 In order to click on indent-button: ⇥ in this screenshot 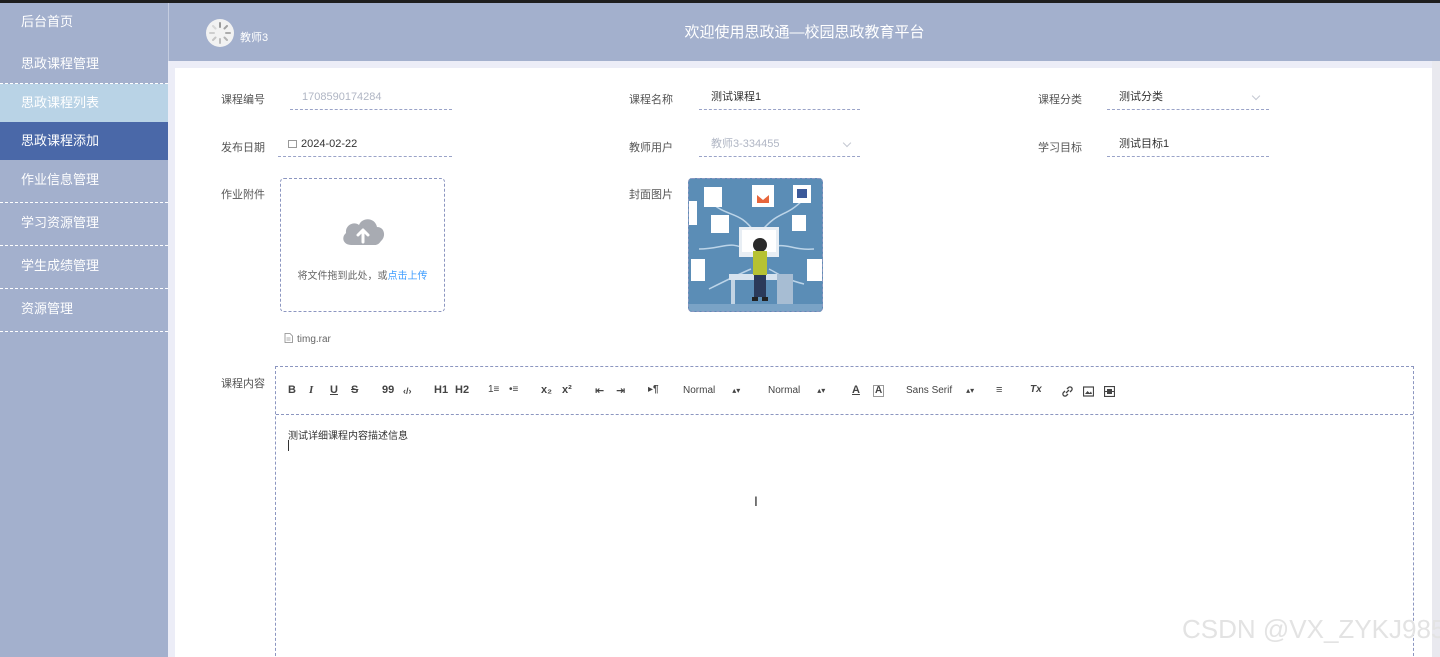, I will do `click(620, 390)`.